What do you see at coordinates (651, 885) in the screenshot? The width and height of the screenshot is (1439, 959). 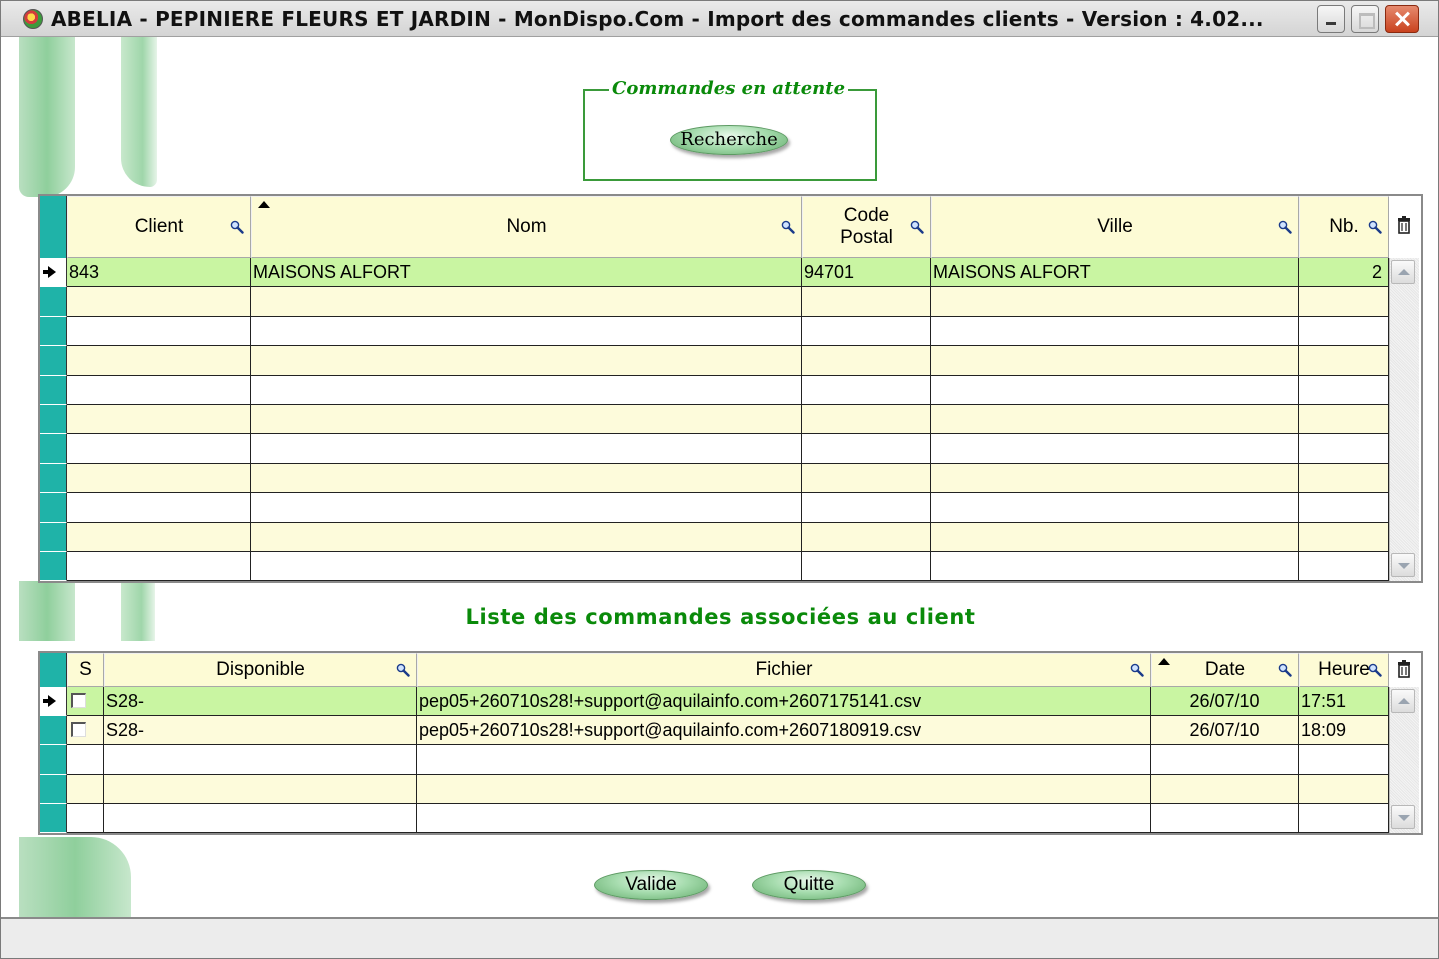 I see `validate-button: Valide` at bounding box center [651, 885].